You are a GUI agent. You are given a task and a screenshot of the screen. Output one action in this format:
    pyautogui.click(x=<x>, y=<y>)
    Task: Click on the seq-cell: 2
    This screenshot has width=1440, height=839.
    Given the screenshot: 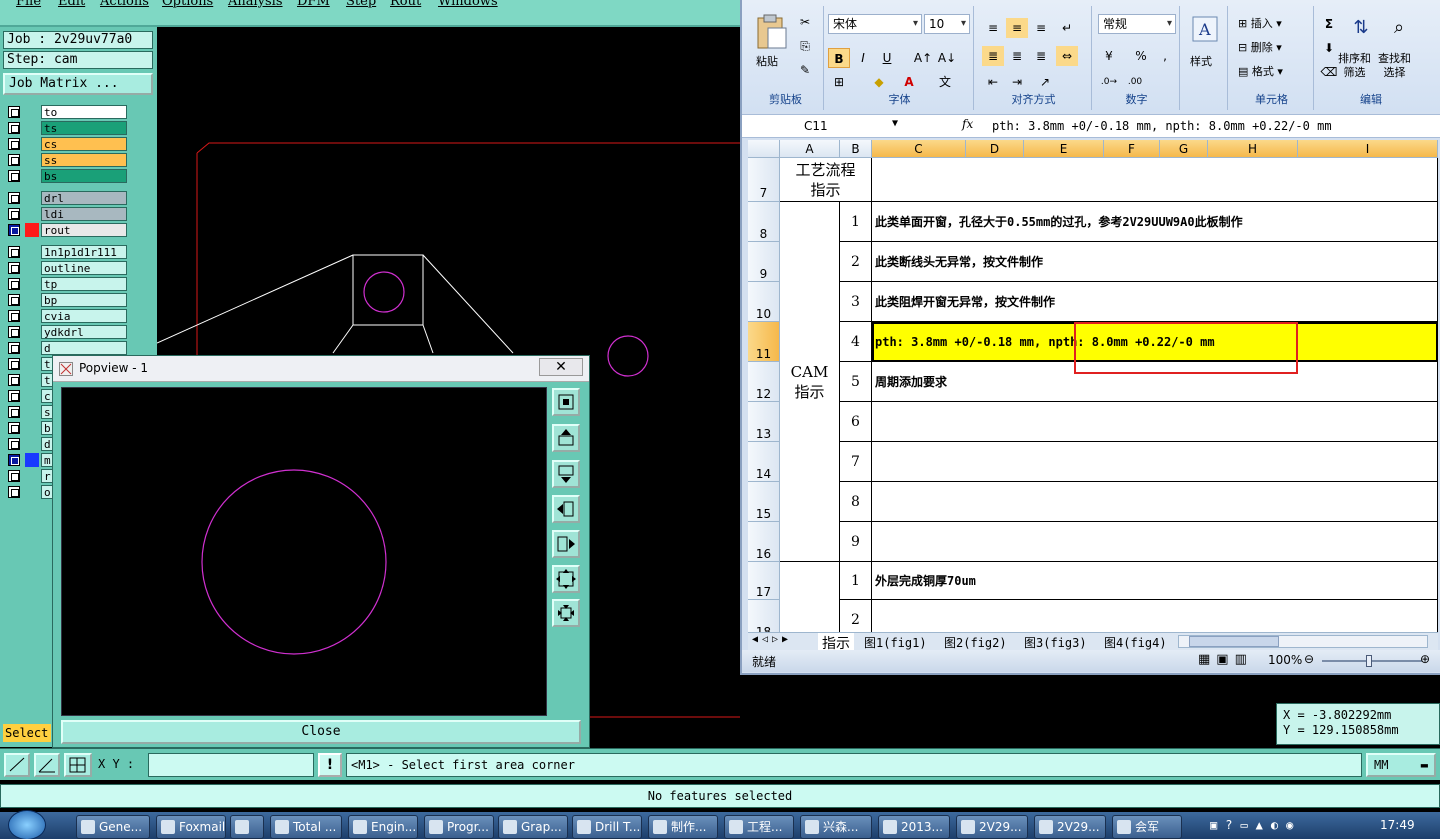 What is the action you would take?
    pyautogui.click(x=856, y=262)
    